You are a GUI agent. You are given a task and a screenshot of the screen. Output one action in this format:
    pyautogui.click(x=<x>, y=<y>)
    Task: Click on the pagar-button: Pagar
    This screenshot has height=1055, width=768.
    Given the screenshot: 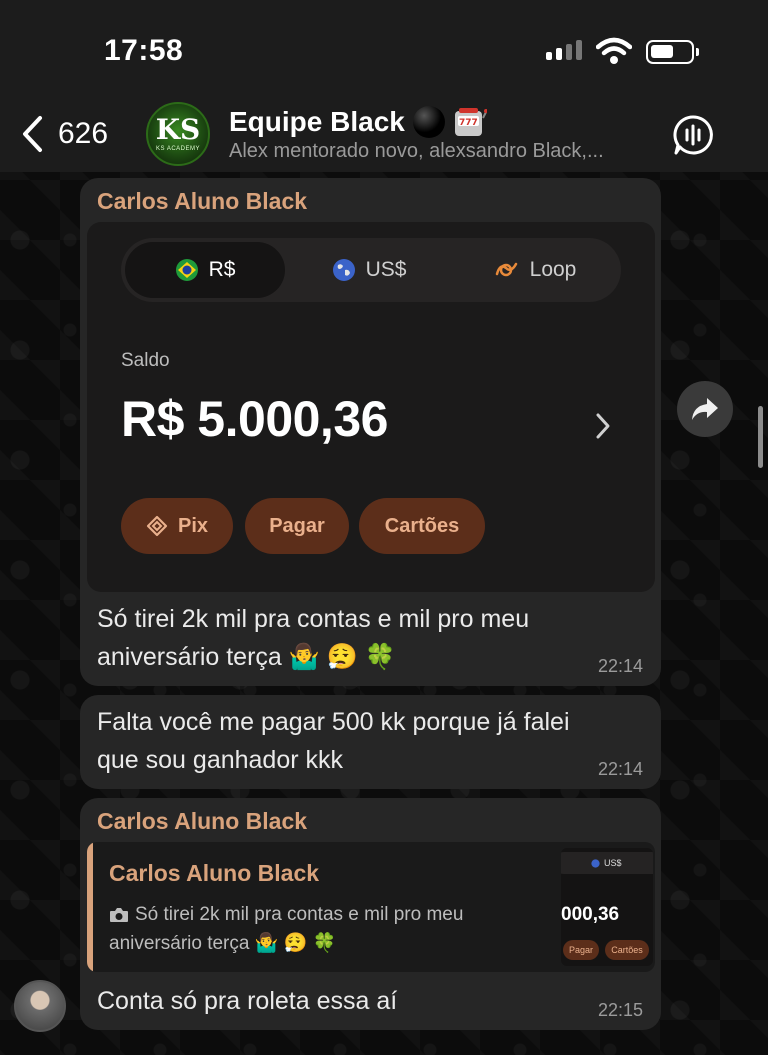 What is the action you would take?
    pyautogui.click(x=297, y=526)
    